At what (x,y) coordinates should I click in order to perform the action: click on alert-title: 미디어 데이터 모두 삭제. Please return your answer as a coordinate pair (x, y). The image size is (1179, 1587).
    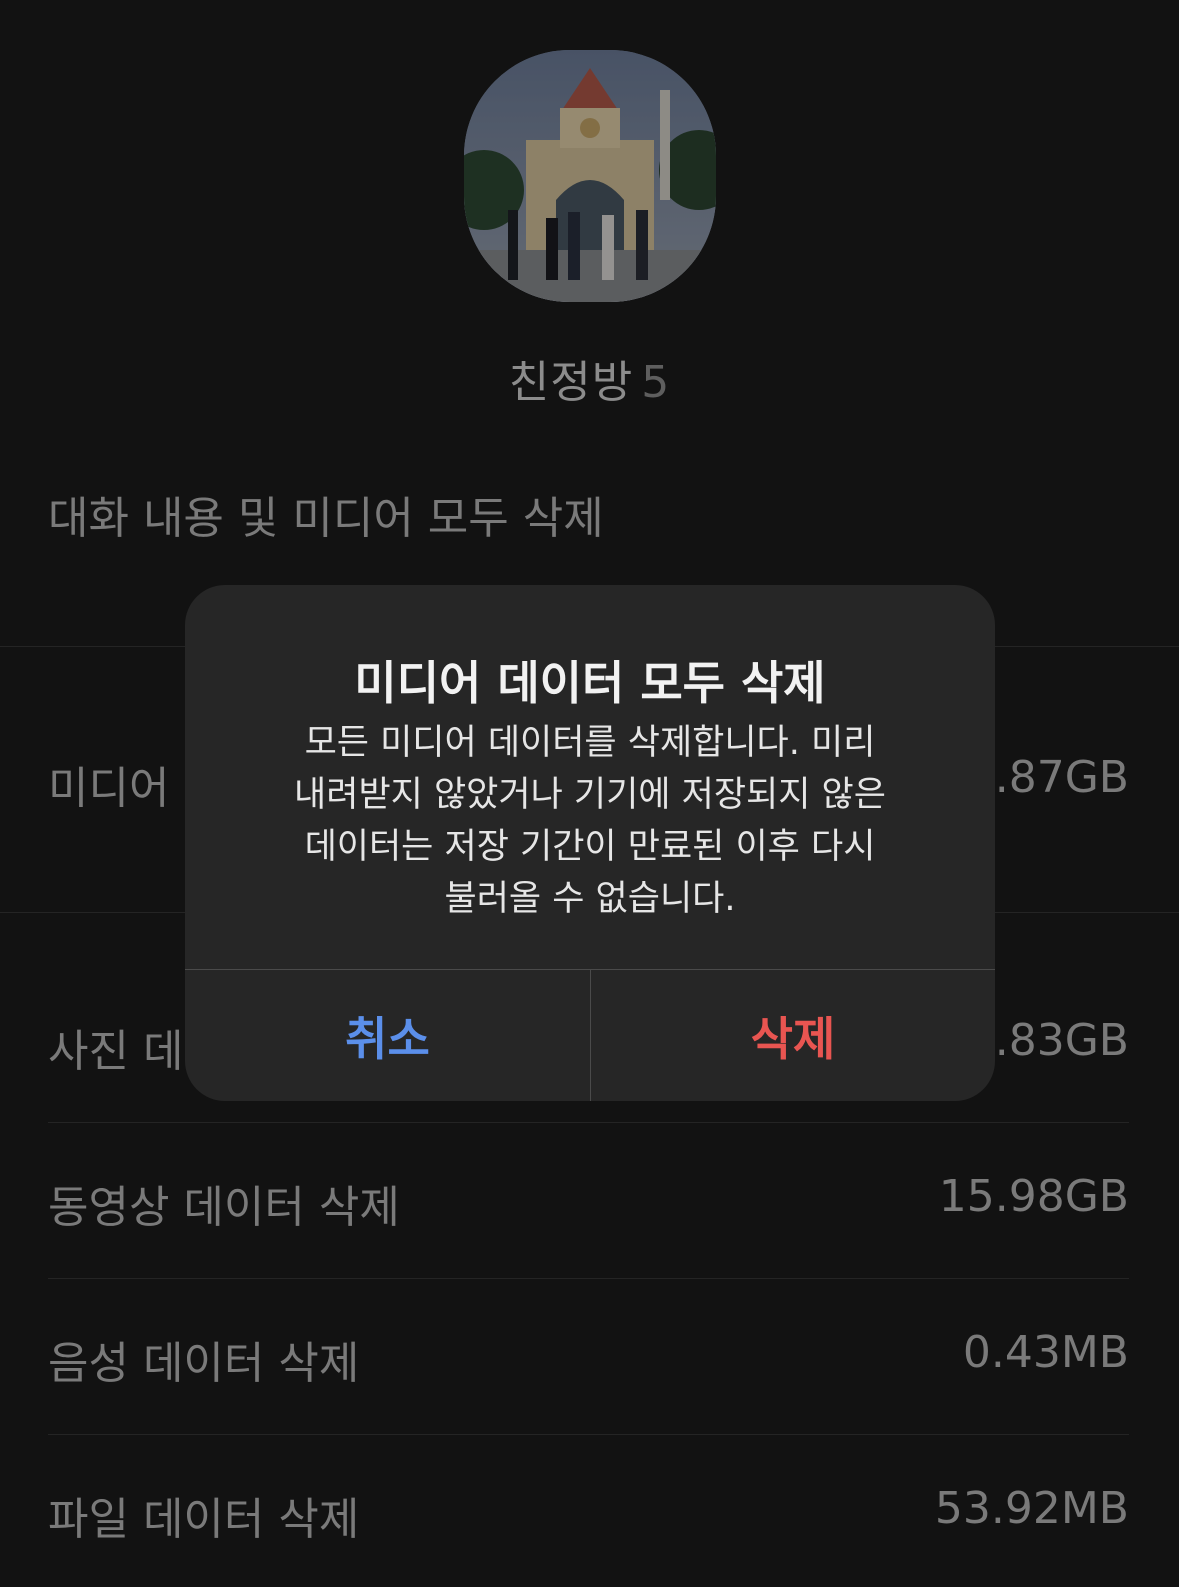
    Looking at the image, I should click on (590, 683).